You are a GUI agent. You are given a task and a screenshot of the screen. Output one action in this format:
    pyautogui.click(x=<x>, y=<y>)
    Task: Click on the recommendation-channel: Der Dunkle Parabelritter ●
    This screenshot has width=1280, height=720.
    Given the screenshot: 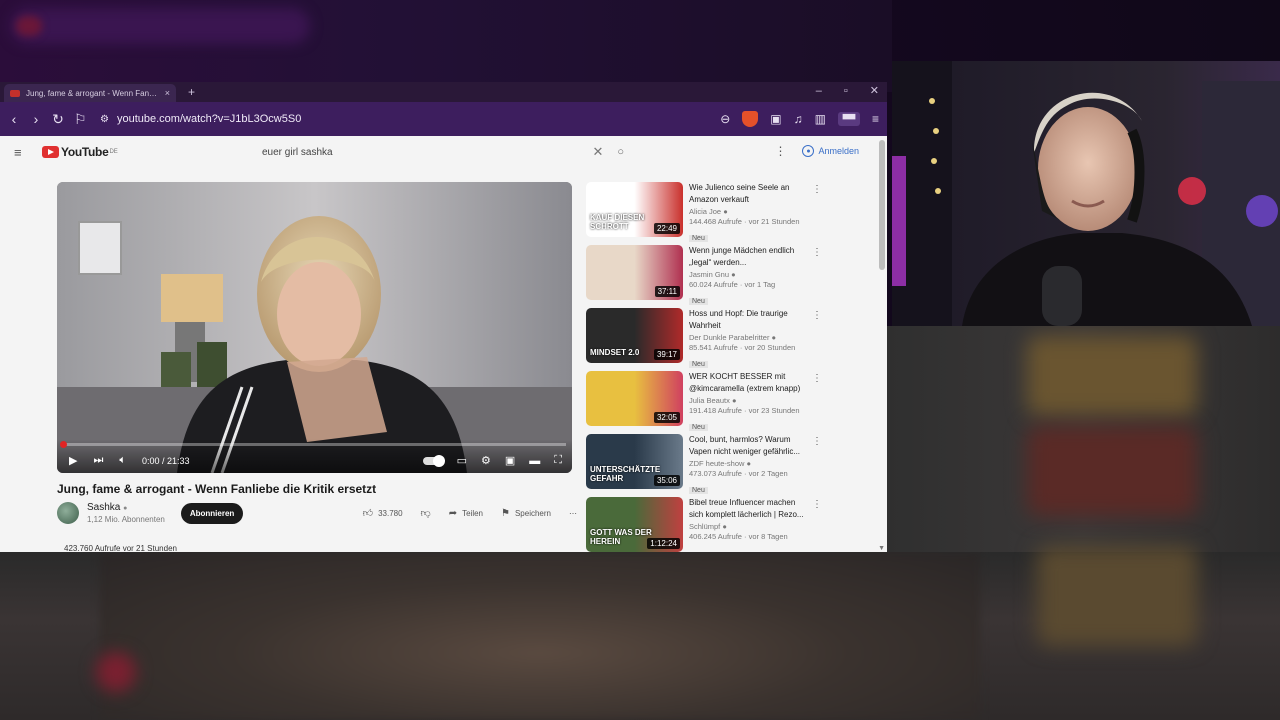 What is the action you would take?
    pyautogui.click(x=750, y=337)
    